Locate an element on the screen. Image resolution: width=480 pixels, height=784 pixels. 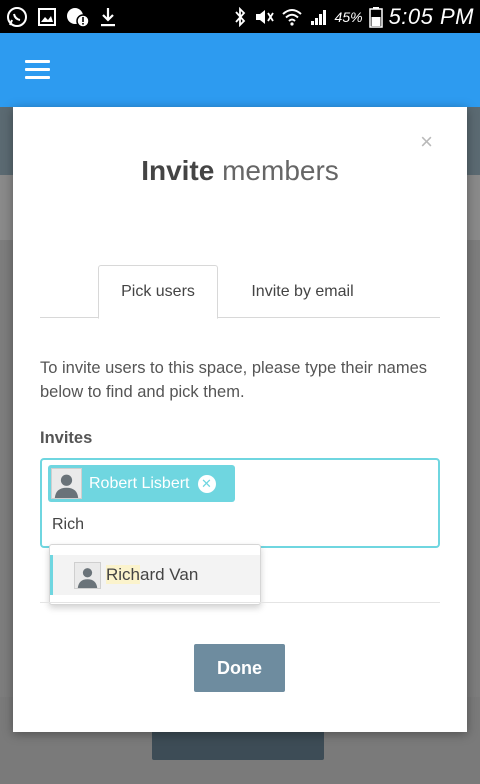
selected-user-name: Robert Lisbert is located at coordinates (139, 483).